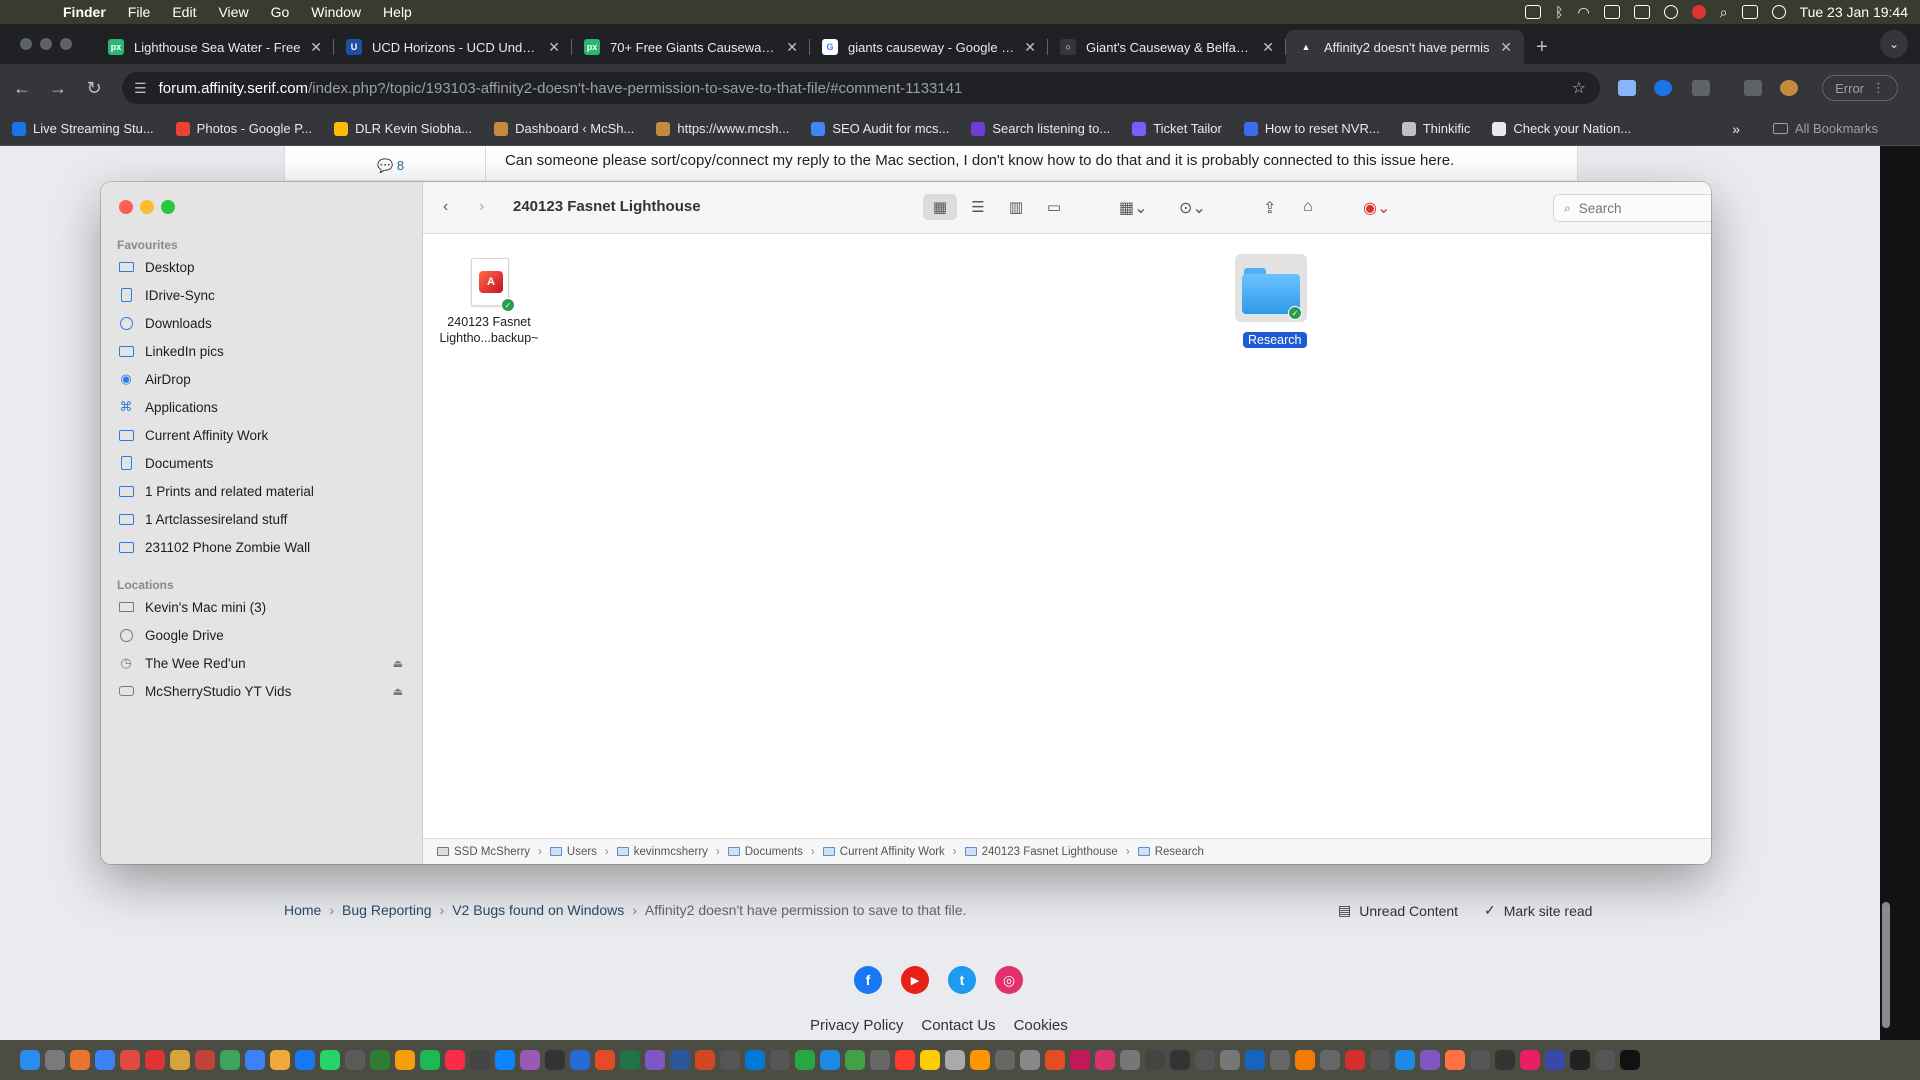  Describe the element at coordinates (265, 491) in the screenshot. I see `sidebar-item-prints: 1 Prints and related material` at that location.